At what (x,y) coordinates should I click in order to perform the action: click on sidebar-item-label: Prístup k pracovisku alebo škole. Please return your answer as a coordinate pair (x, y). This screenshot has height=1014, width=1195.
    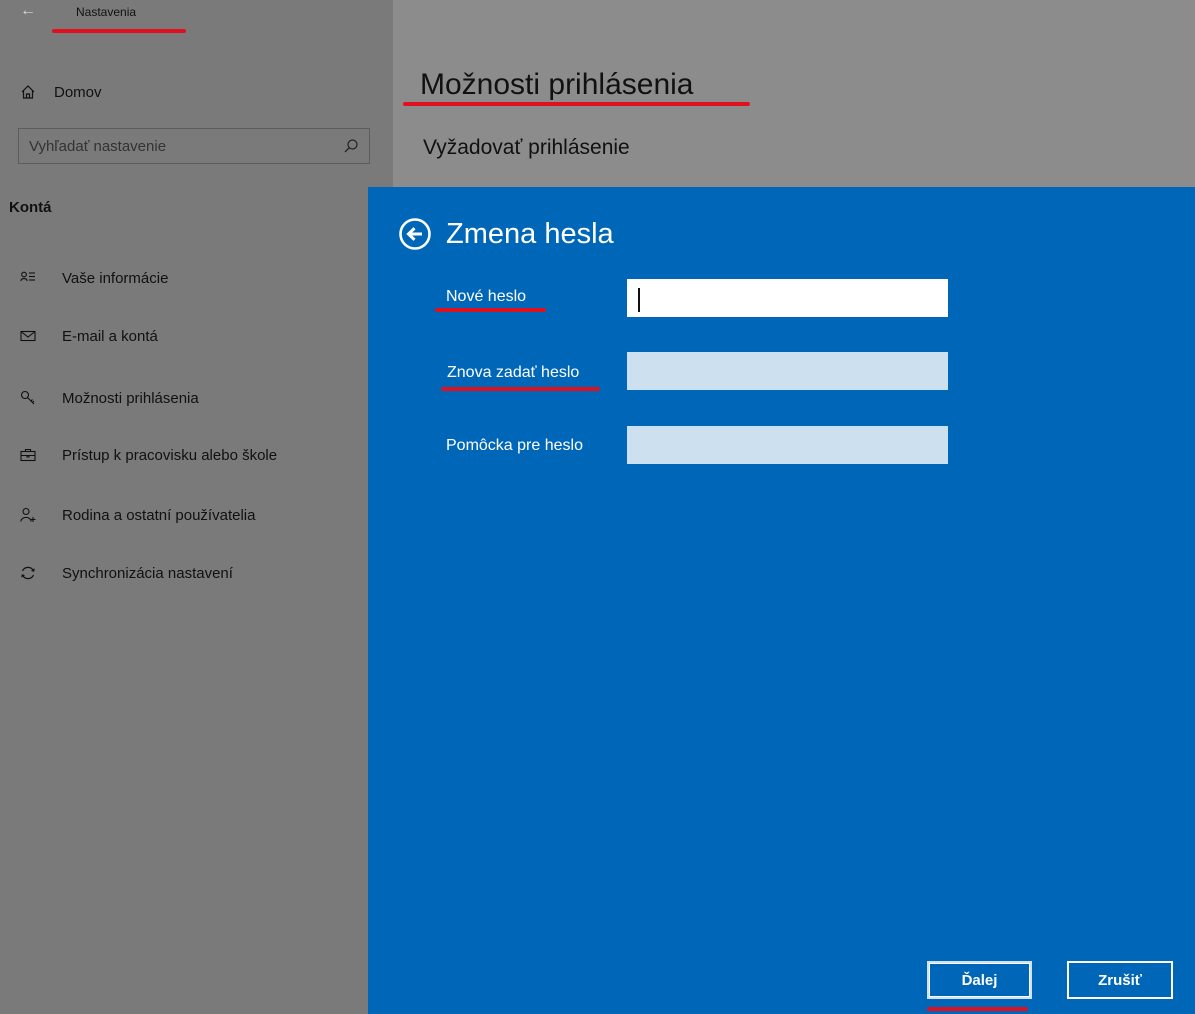
    Looking at the image, I should click on (170, 455).